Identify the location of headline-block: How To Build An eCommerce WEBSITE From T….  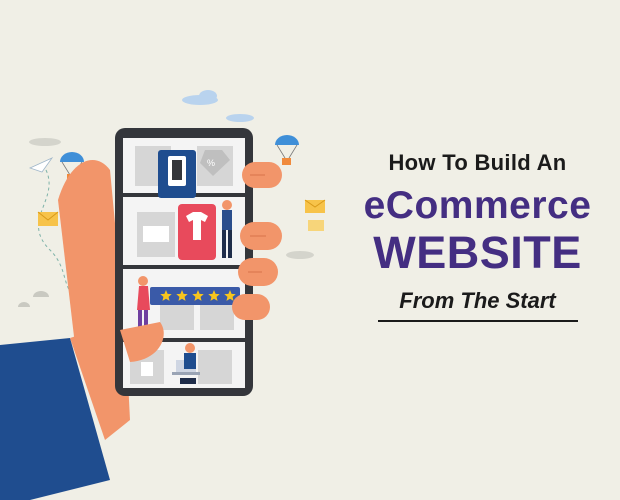
(477, 236).